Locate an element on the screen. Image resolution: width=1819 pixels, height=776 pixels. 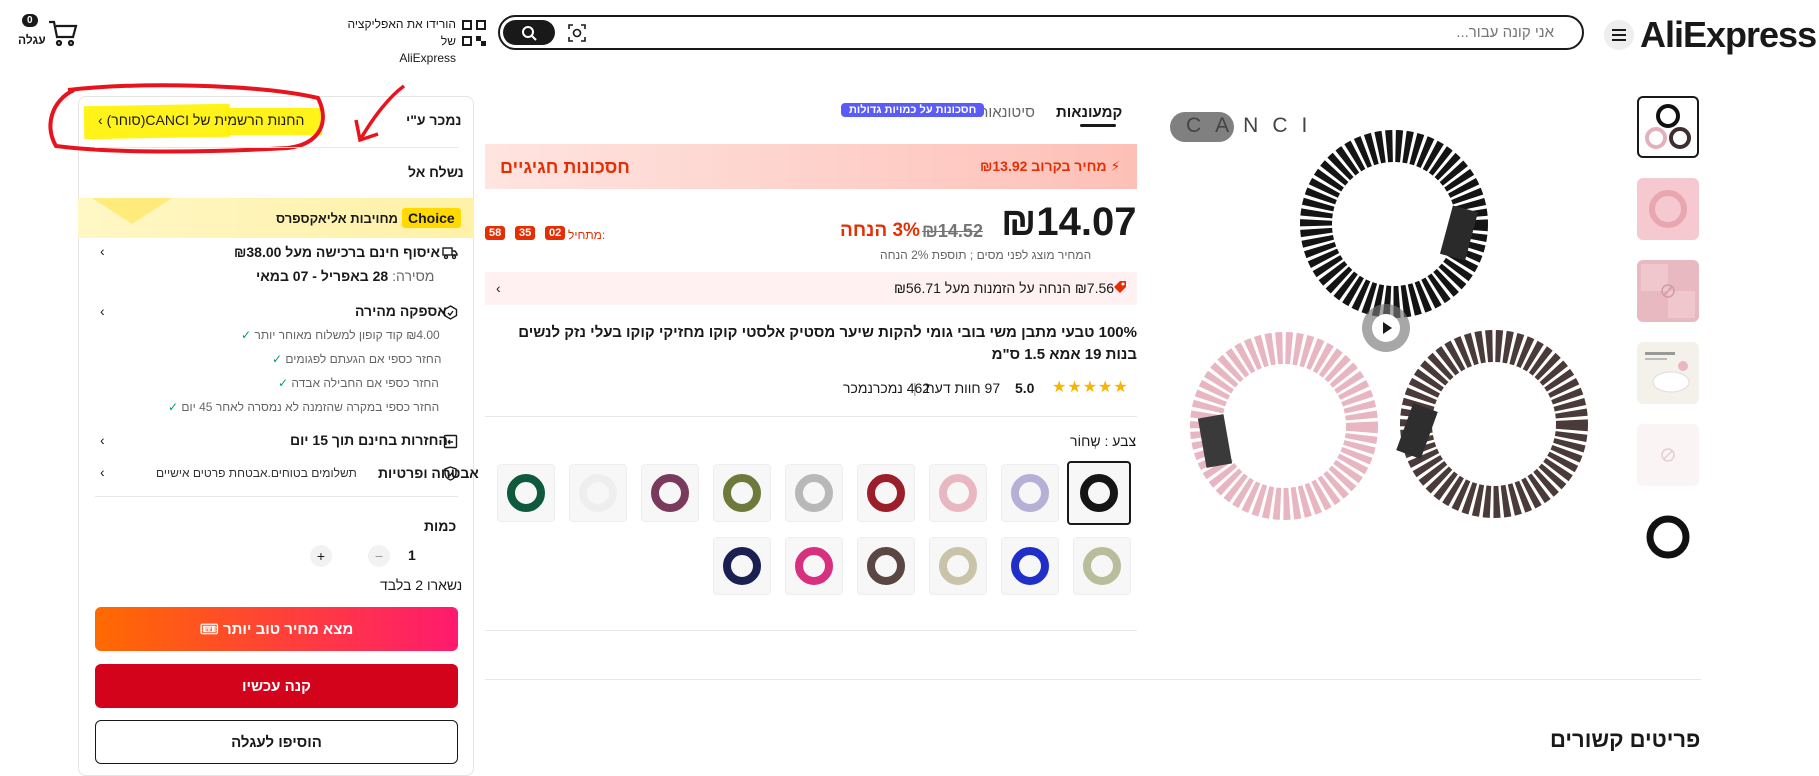
reviews-link: 97 חוות דעת is located at coordinates (962, 388).